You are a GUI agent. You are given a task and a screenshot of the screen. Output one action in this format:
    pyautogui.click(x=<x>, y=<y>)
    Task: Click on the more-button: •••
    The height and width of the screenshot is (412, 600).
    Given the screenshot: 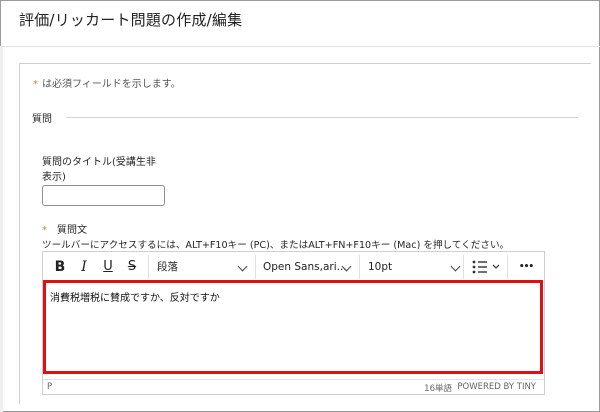 What is the action you would take?
    pyautogui.click(x=526, y=267)
    